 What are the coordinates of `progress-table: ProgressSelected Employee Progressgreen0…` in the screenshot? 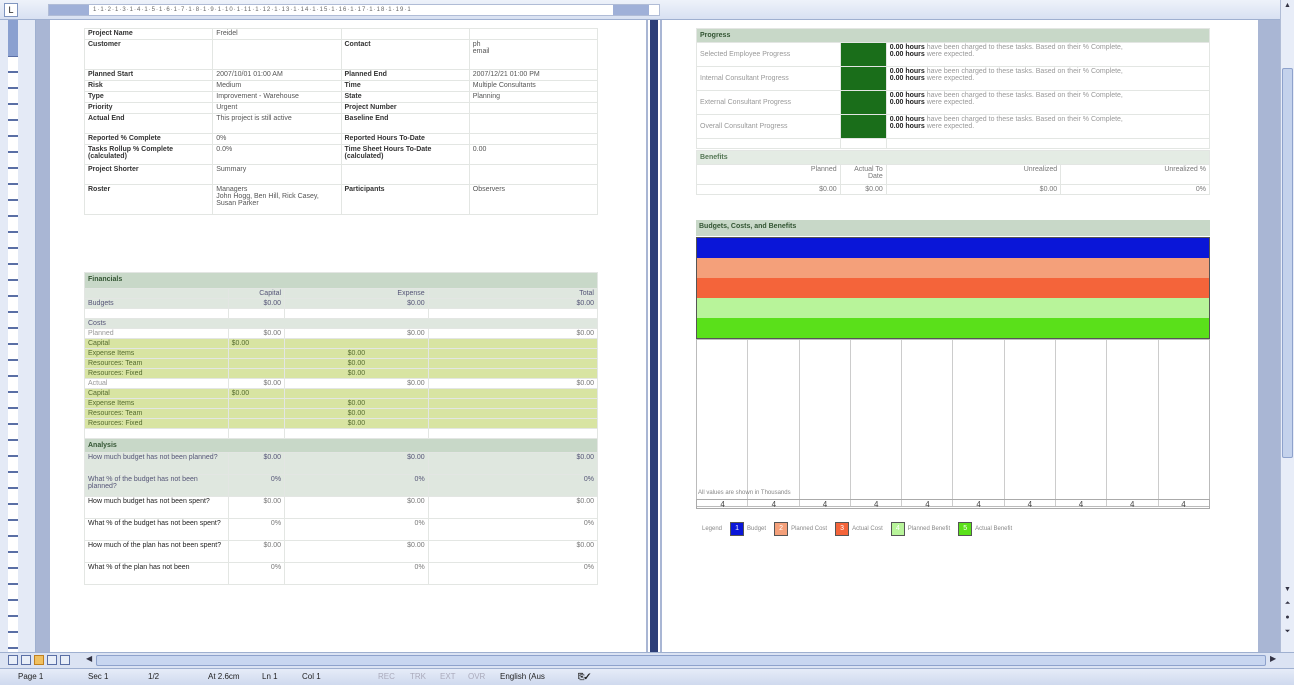 It's located at (953, 88).